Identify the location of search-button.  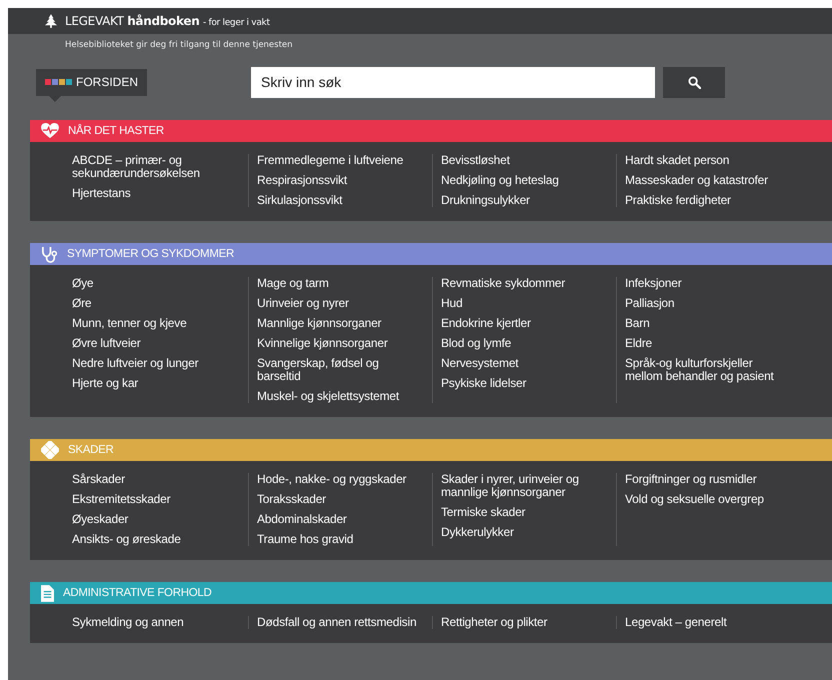
(694, 82).